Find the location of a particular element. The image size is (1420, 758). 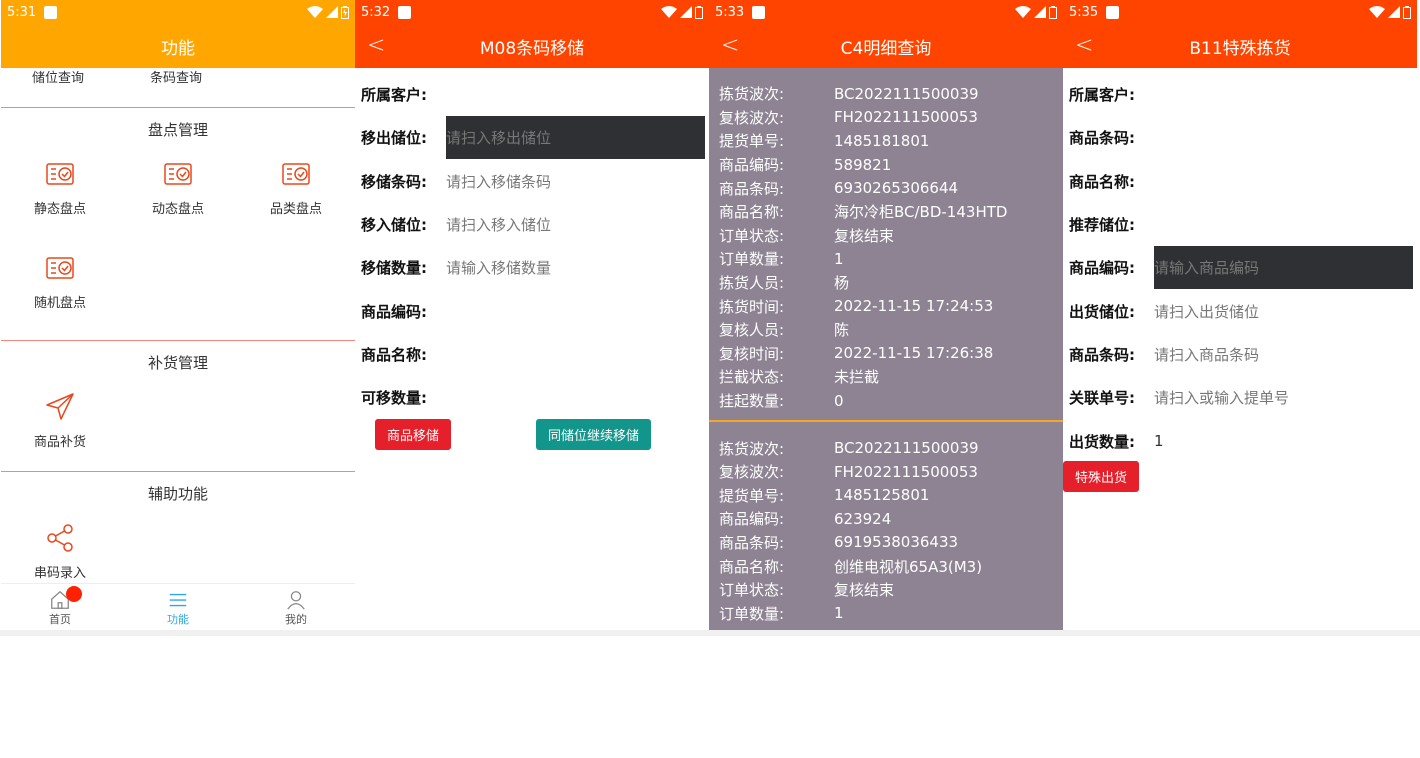

status-time: 5:35 is located at coordinates (1084, 12).